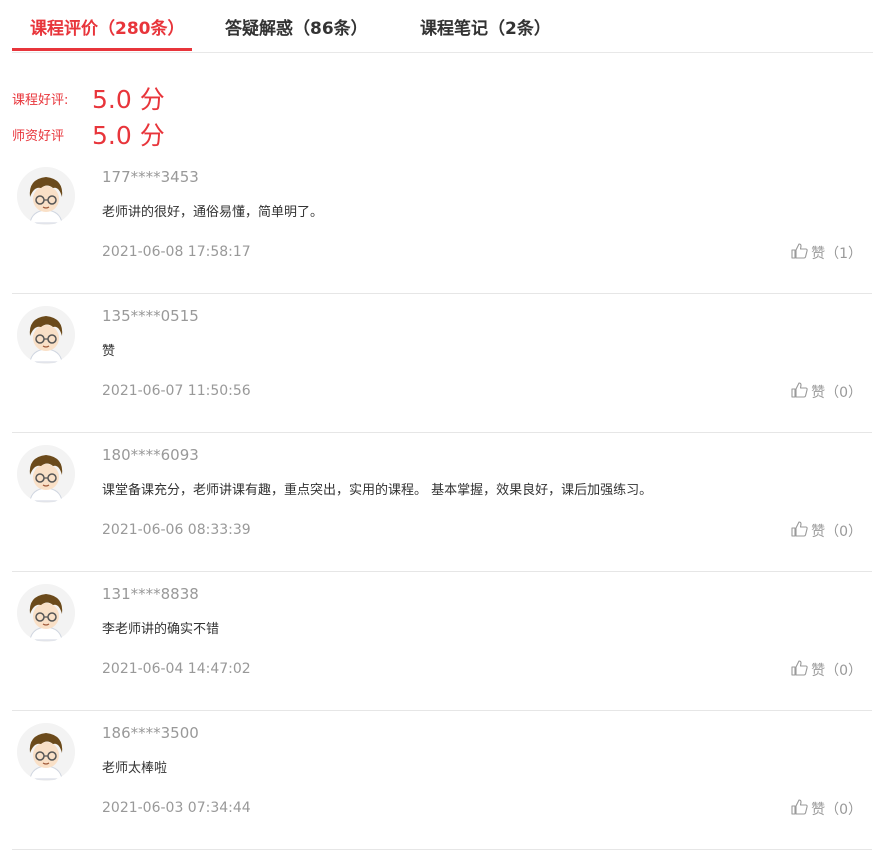 This screenshot has height=857, width=885. What do you see at coordinates (176, 391) in the screenshot?
I see `review-time: 2021-06-07 11:50:56` at bounding box center [176, 391].